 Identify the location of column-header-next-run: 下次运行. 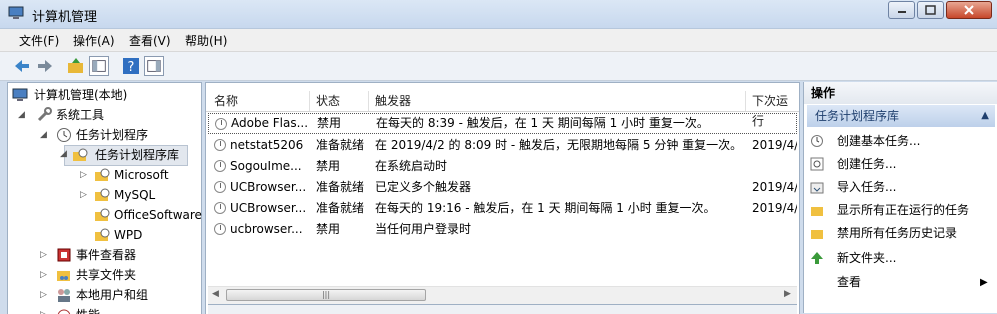
(772, 109).